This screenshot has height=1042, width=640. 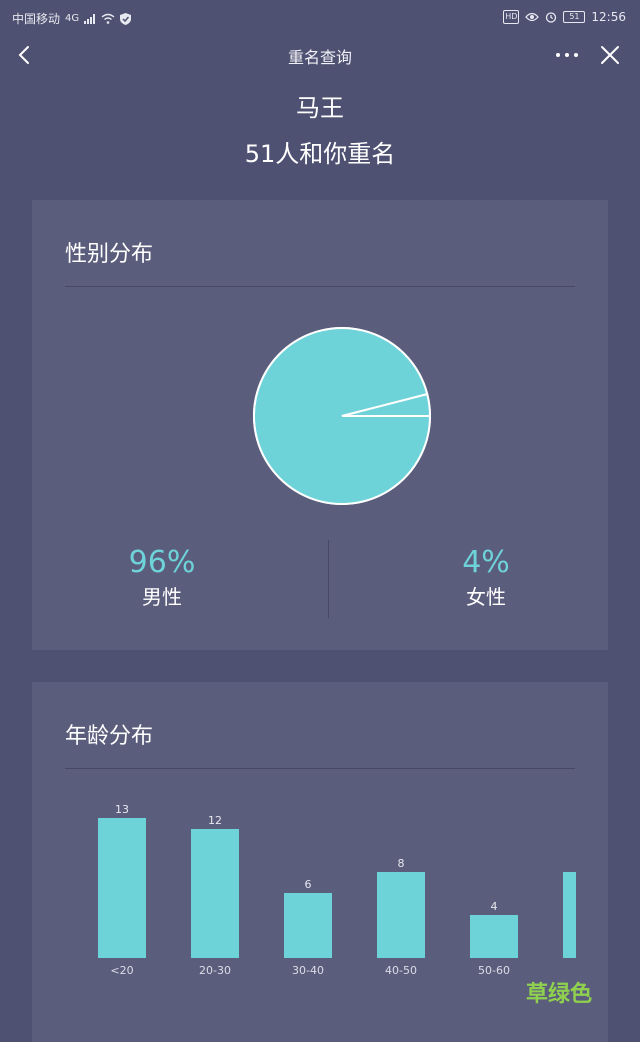 What do you see at coordinates (126, 18) in the screenshot?
I see `shield-check-icon` at bounding box center [126, 18].